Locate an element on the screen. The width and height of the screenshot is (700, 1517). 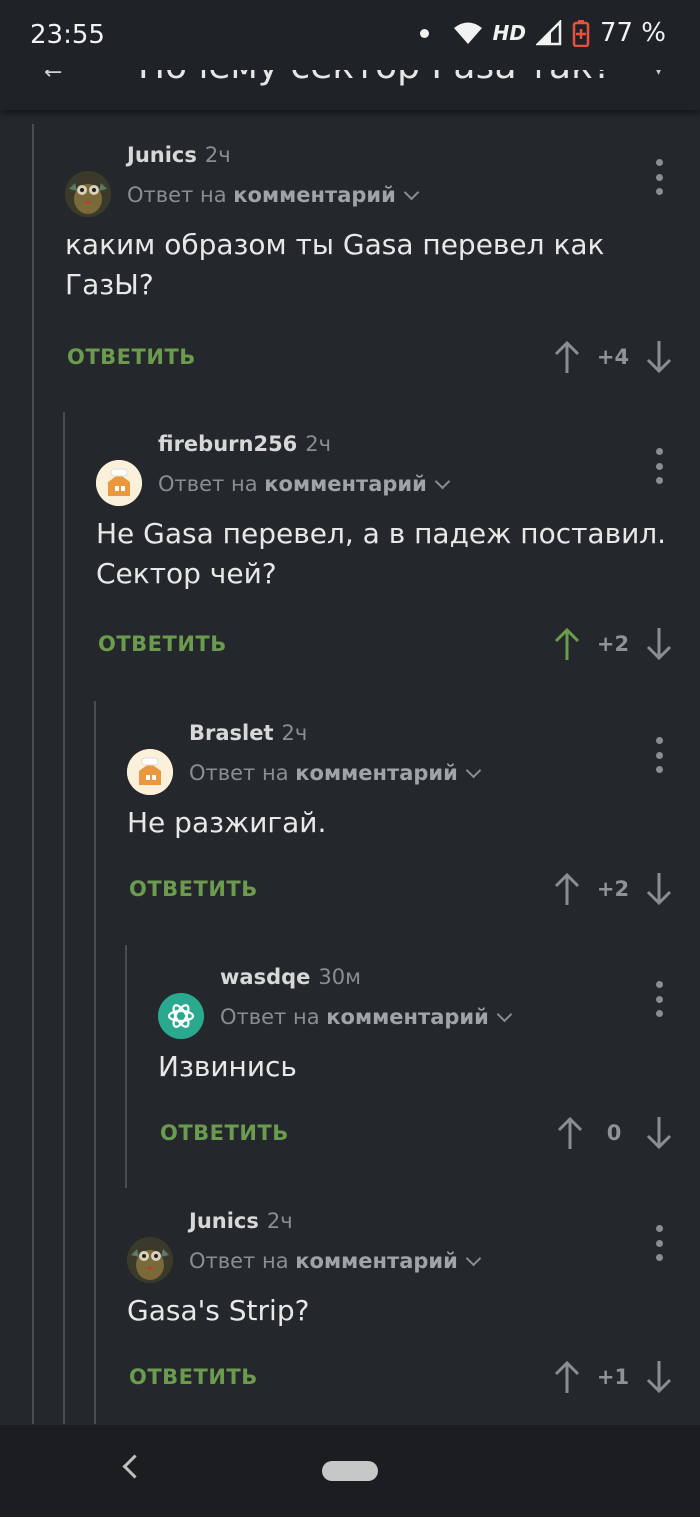
comment-actions: ОТВЕТИТЬ 0 is located at coordinates (418, 1135).